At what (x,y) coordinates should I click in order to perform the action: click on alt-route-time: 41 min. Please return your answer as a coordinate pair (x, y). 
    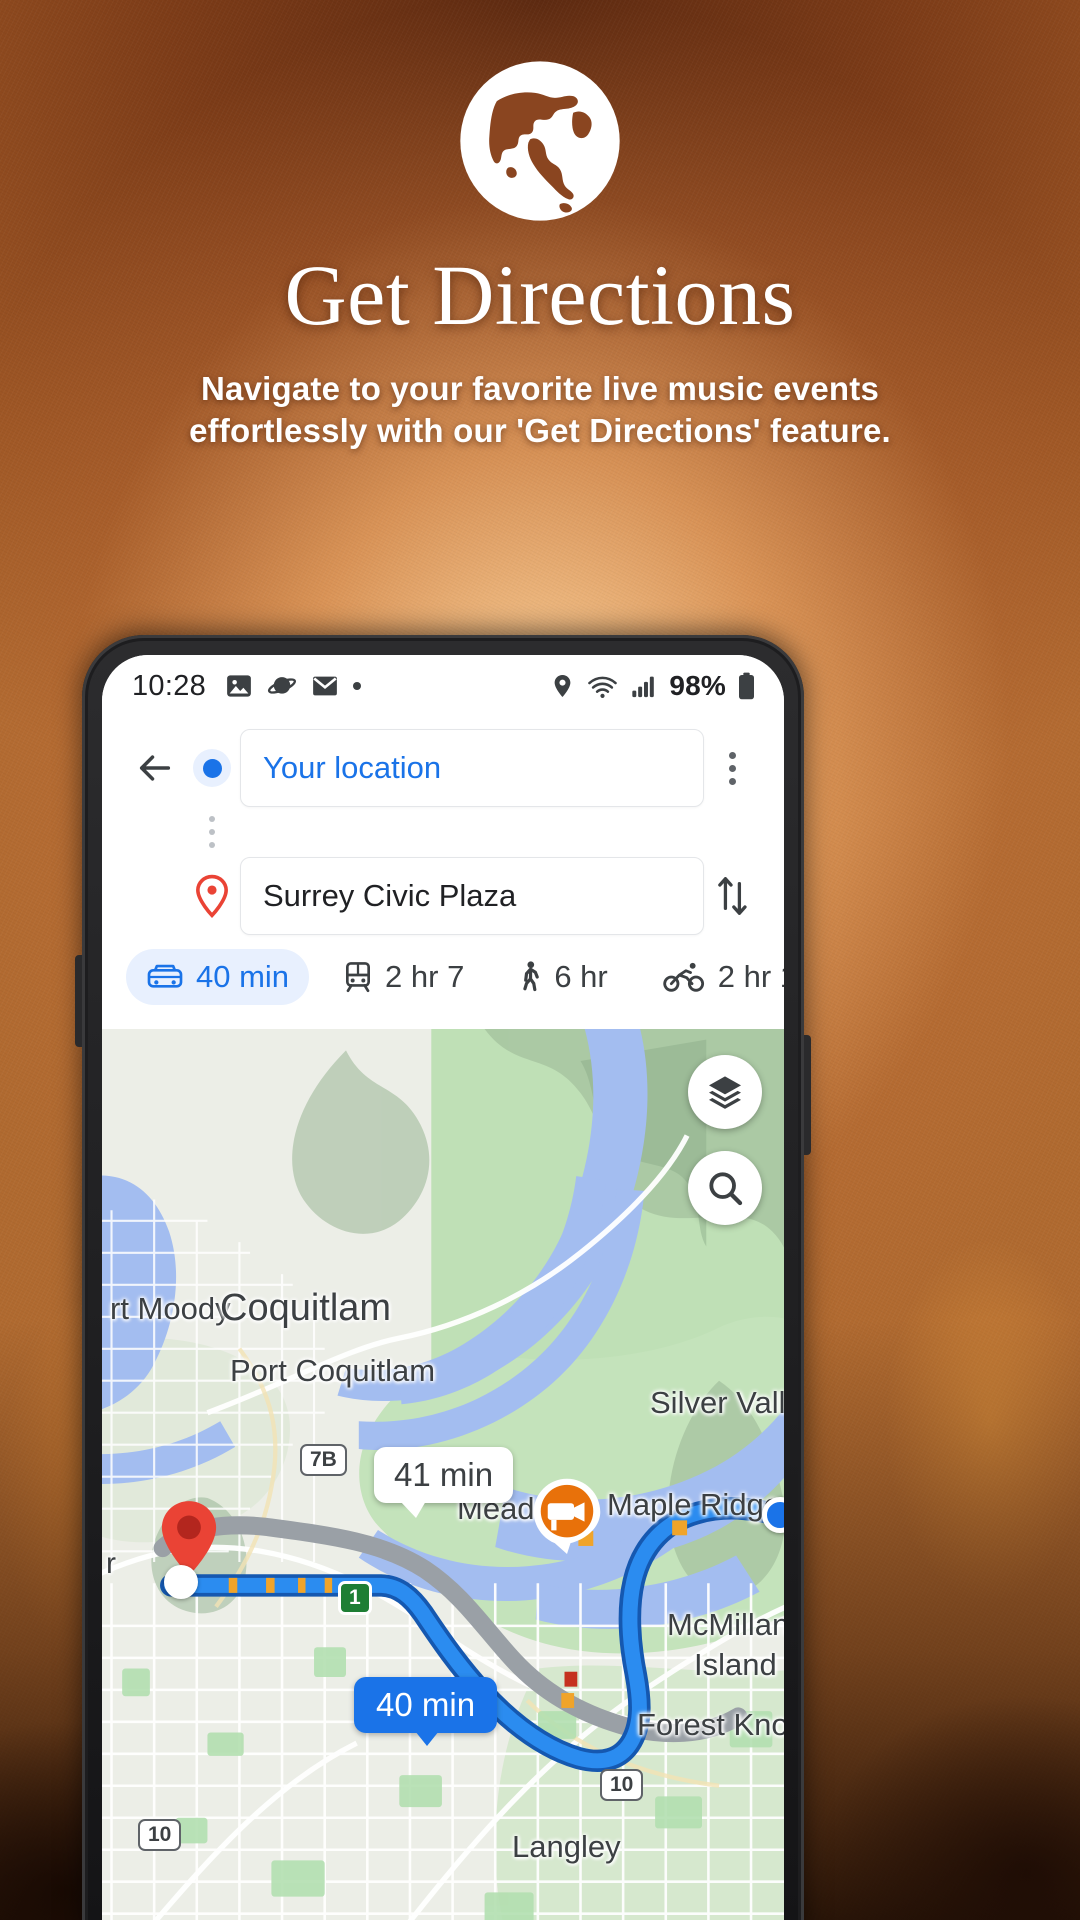
    Looking at the image, I should click on (444, 1474).